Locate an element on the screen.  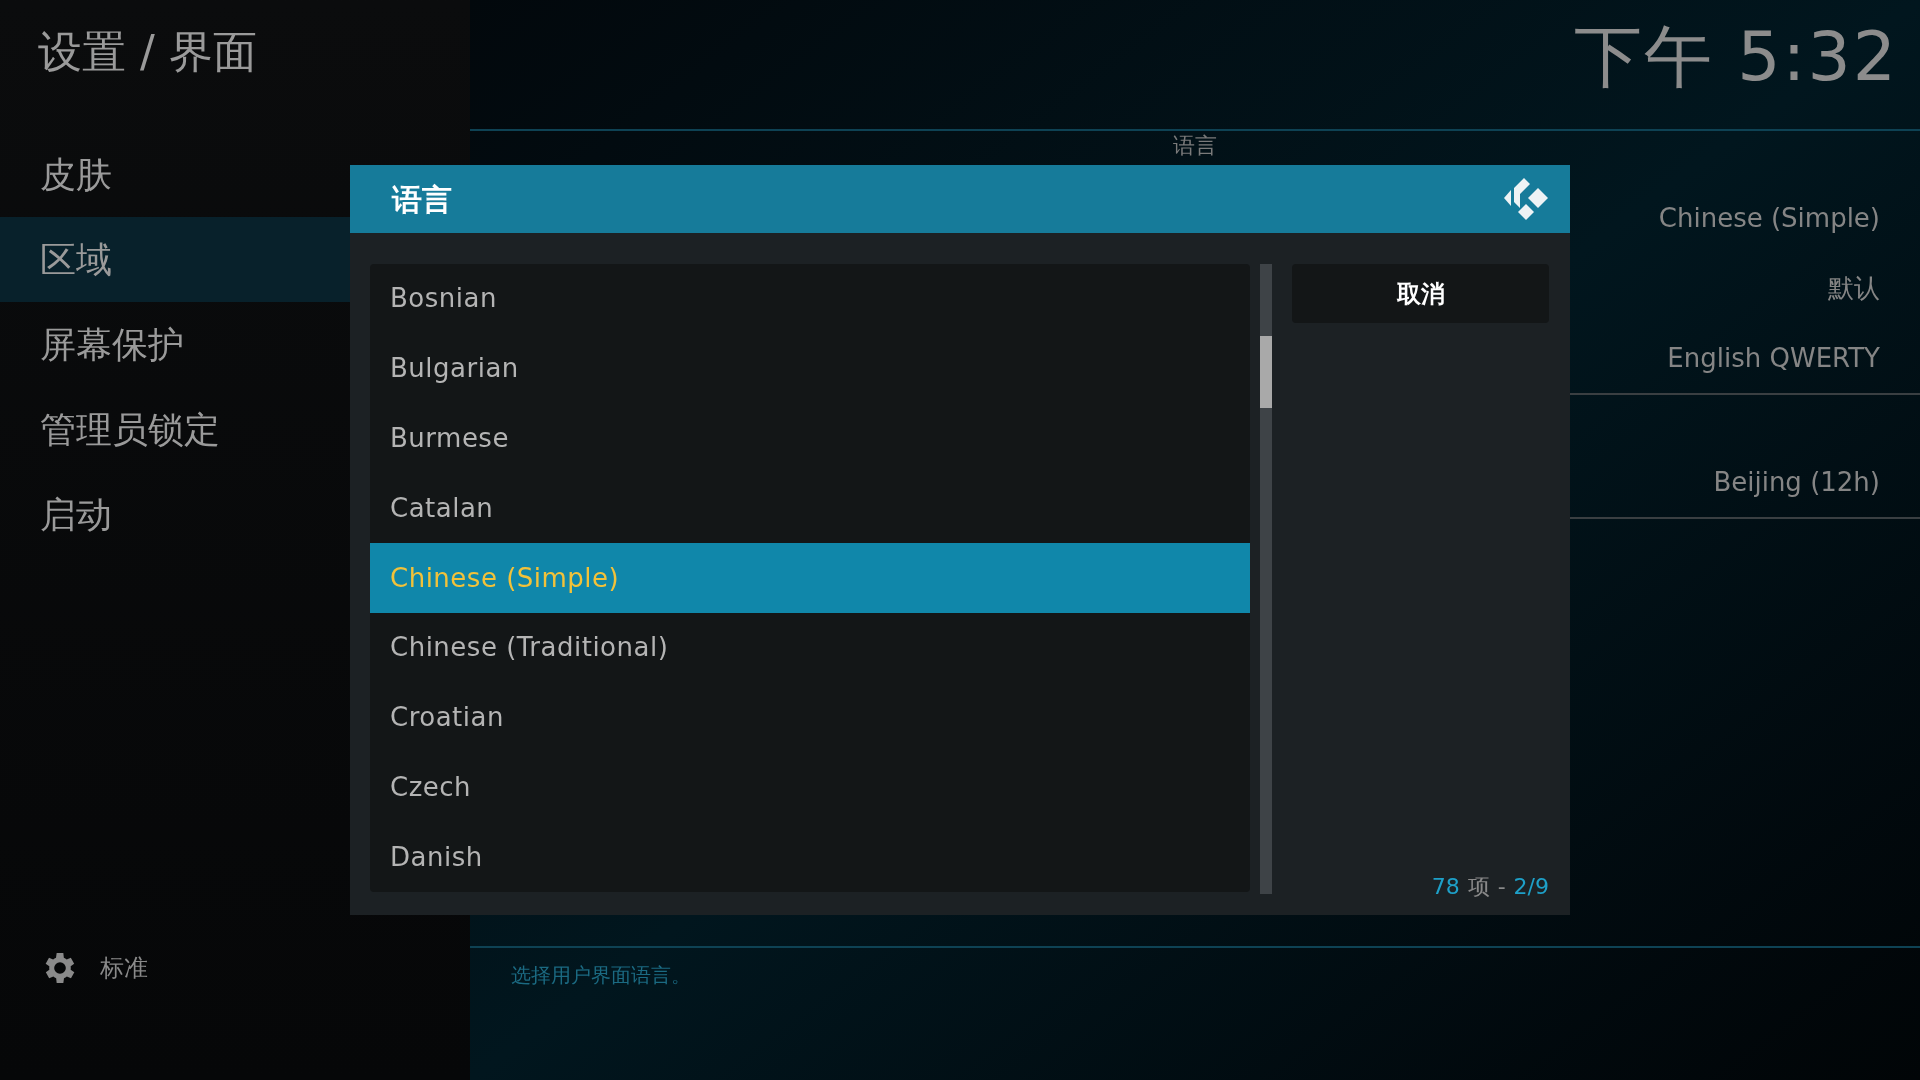
clock: 下午 5:32 is located at coordinates (1735, 57).